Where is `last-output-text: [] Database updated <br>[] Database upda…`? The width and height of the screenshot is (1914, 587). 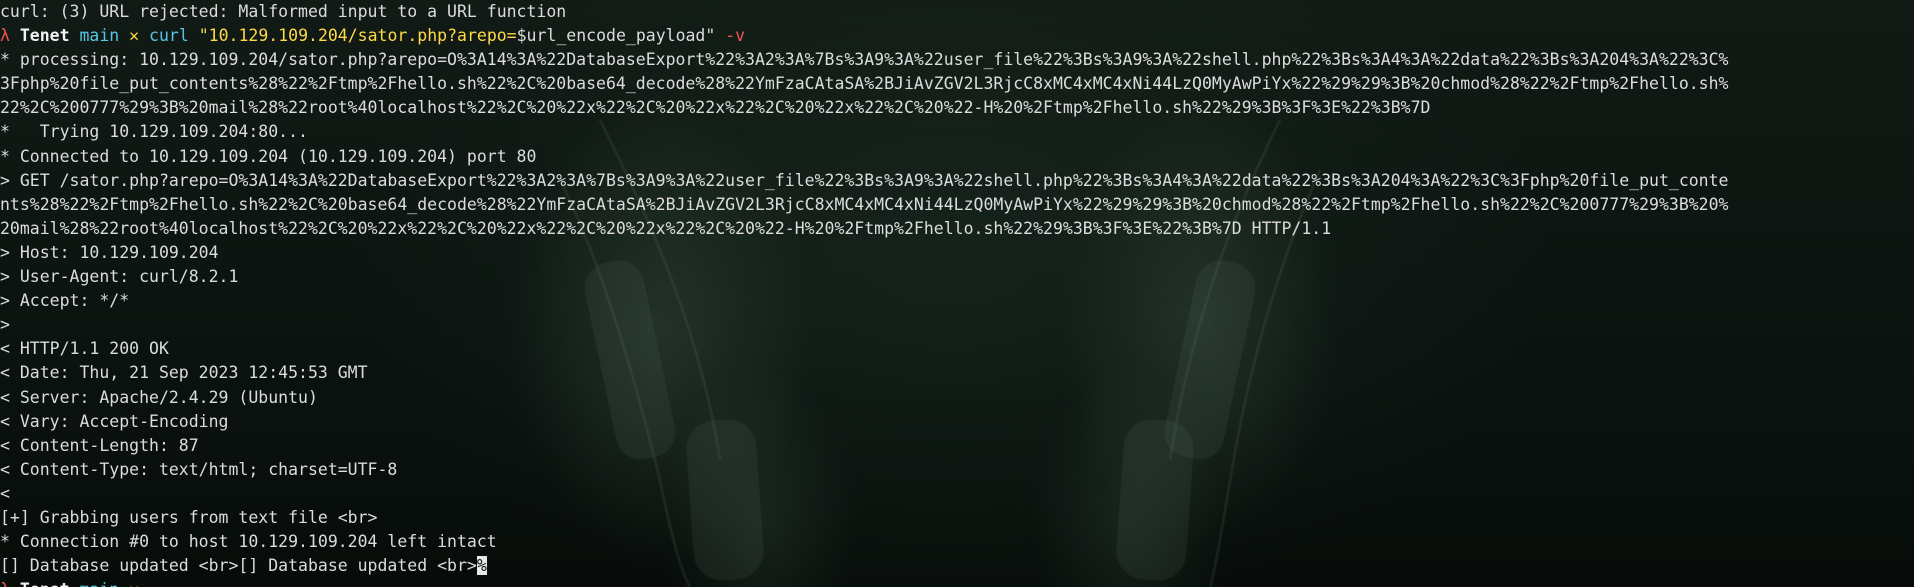 last-output-text: [] Database updated <br>[] Database upda… is located at coordinates (238, 566).